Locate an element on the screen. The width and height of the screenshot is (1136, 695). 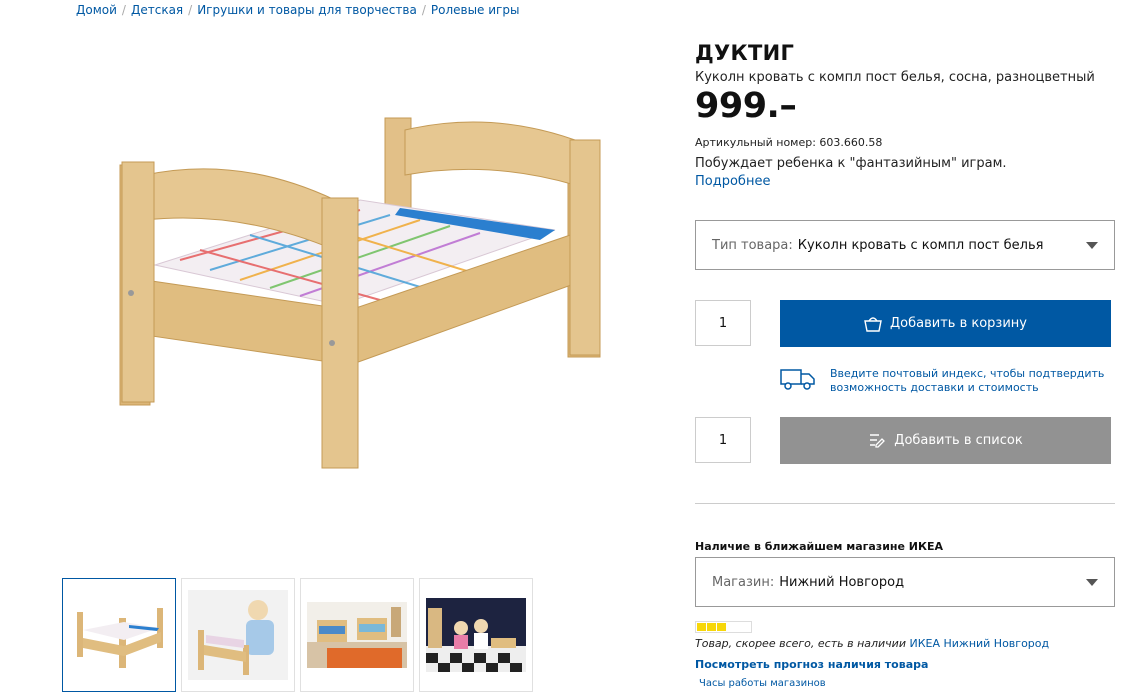
product-title: ДУКТИГ is located at coordinates (745, 53).